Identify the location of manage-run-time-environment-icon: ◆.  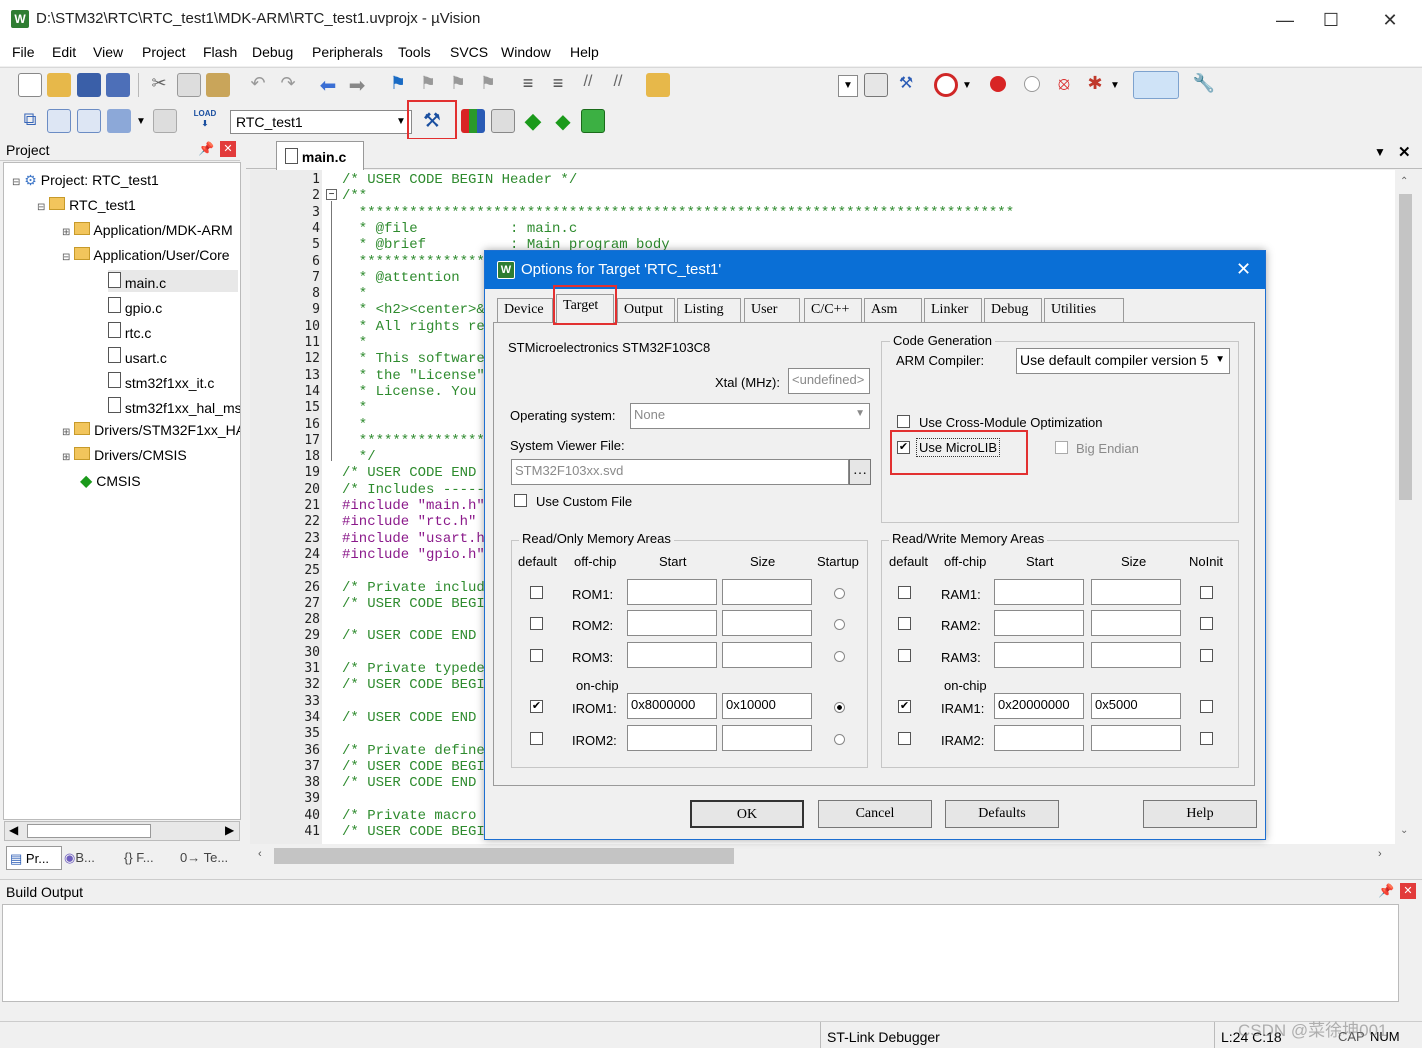
(563, 121).